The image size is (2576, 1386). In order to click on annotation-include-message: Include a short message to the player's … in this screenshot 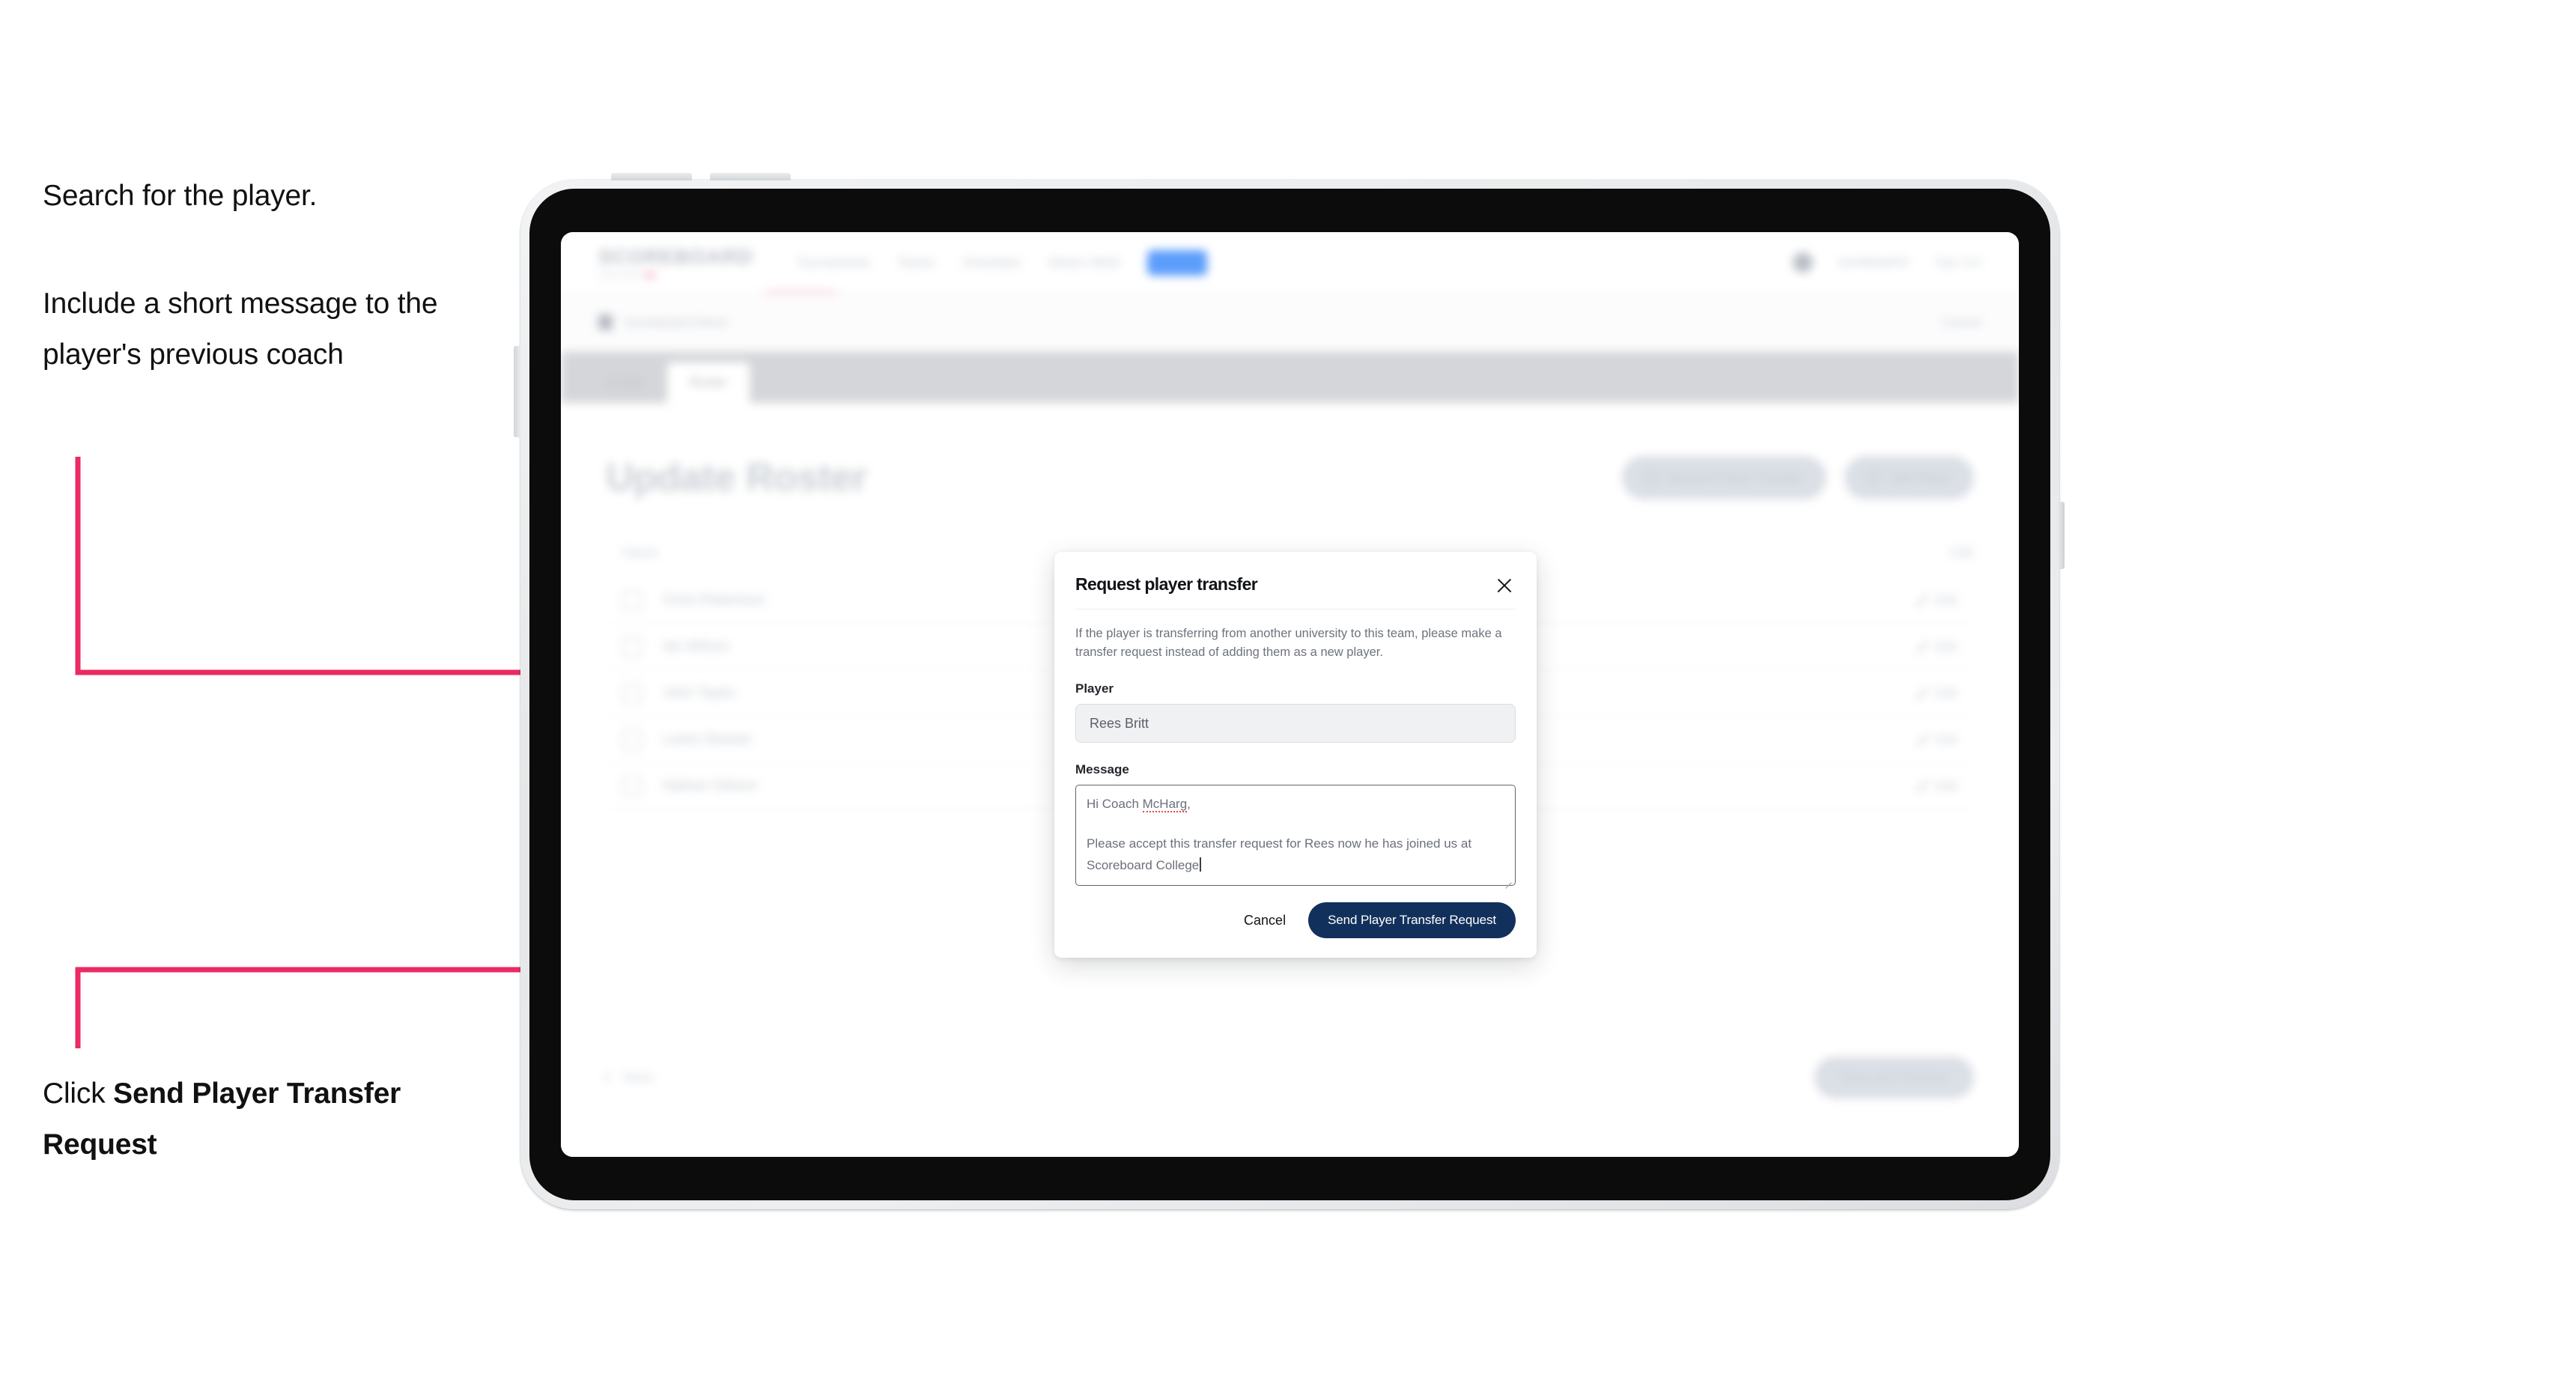, I will do `click(240, 330)`.